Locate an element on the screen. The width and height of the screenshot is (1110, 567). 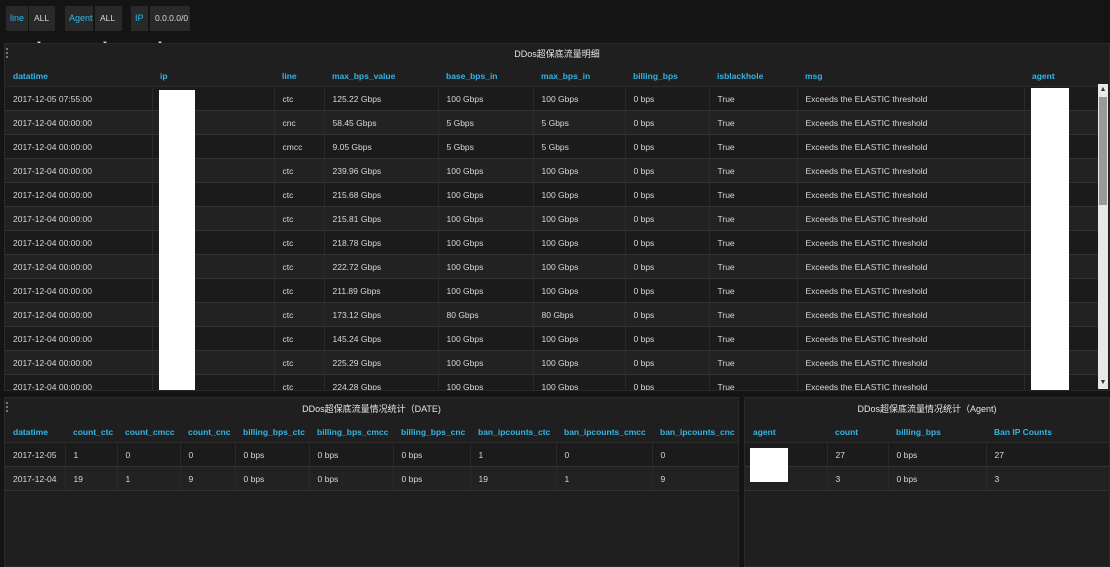
table-cell: 218.78 Gbps is located at coordinates (380, 242).